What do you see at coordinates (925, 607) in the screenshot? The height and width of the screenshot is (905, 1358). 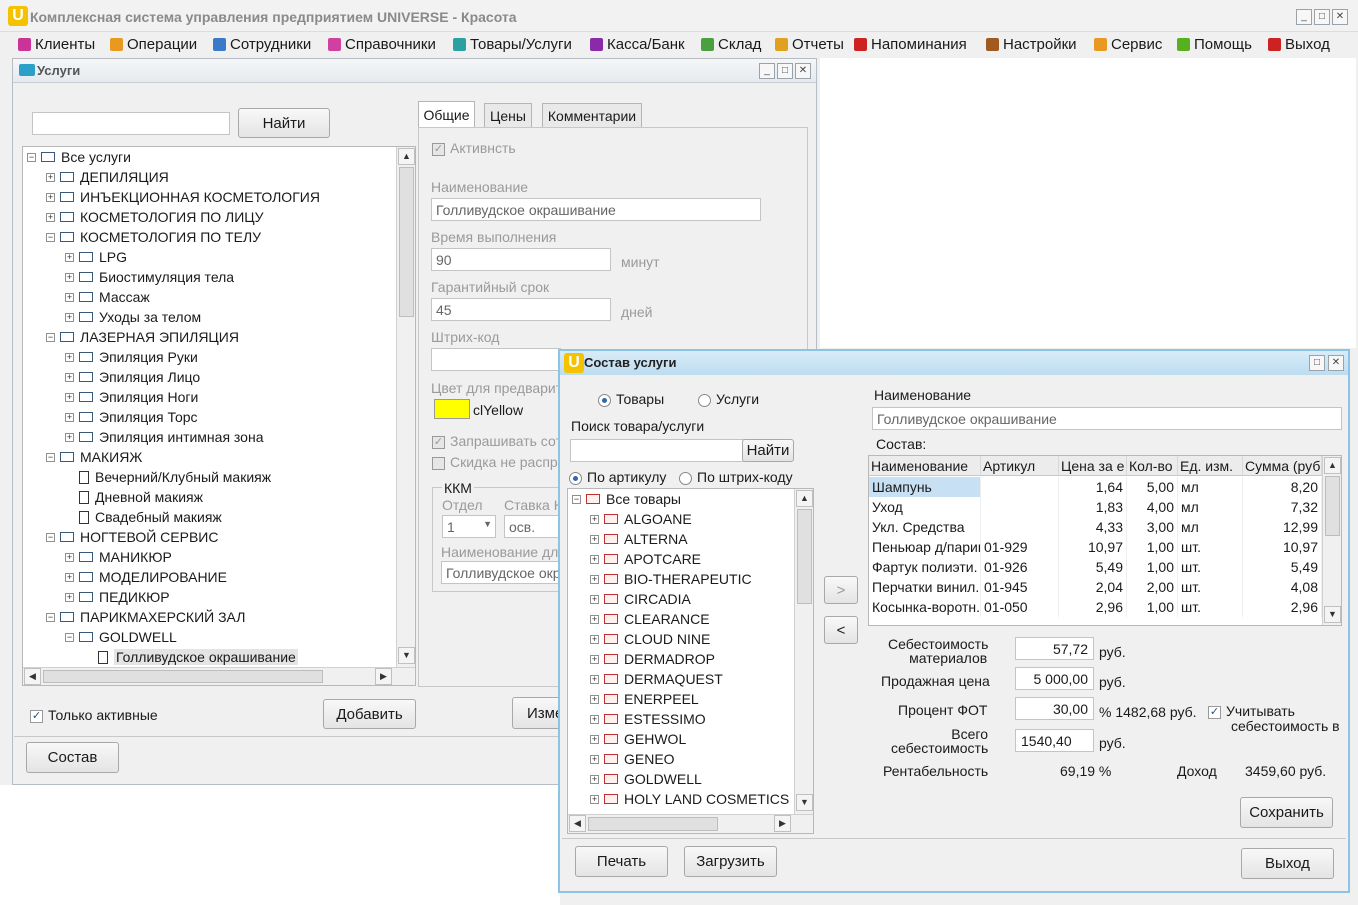 I see `grid-cell: Косынка-воротн.` at bounding box center [925, 607].